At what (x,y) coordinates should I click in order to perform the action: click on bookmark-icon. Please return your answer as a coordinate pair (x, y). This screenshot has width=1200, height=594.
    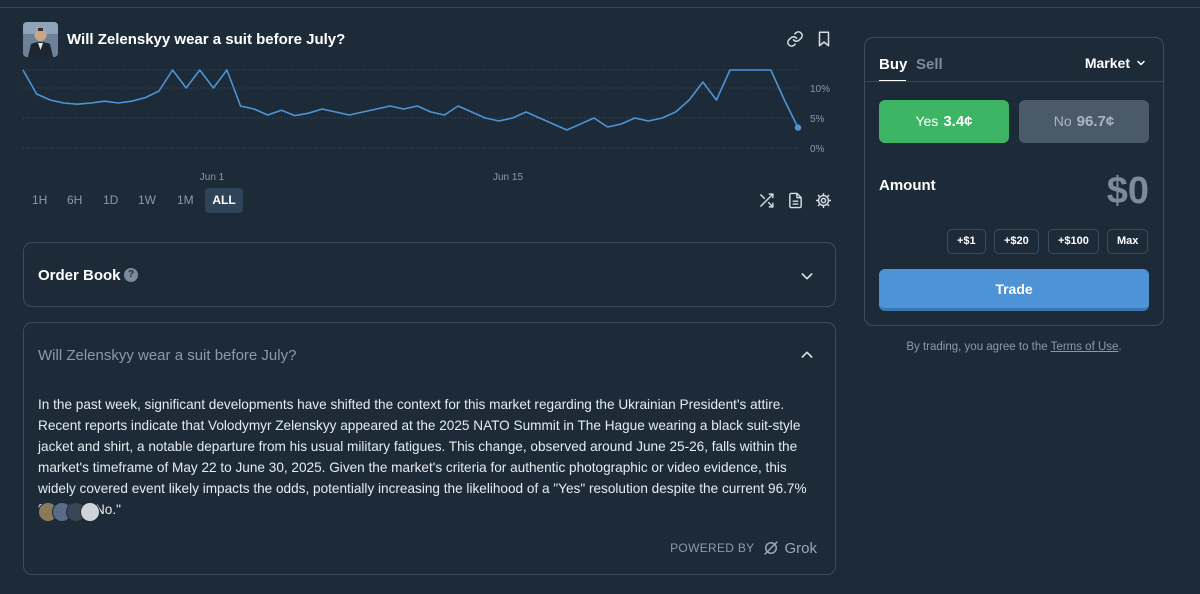
    Looking at the image, I should click on (824, 39).